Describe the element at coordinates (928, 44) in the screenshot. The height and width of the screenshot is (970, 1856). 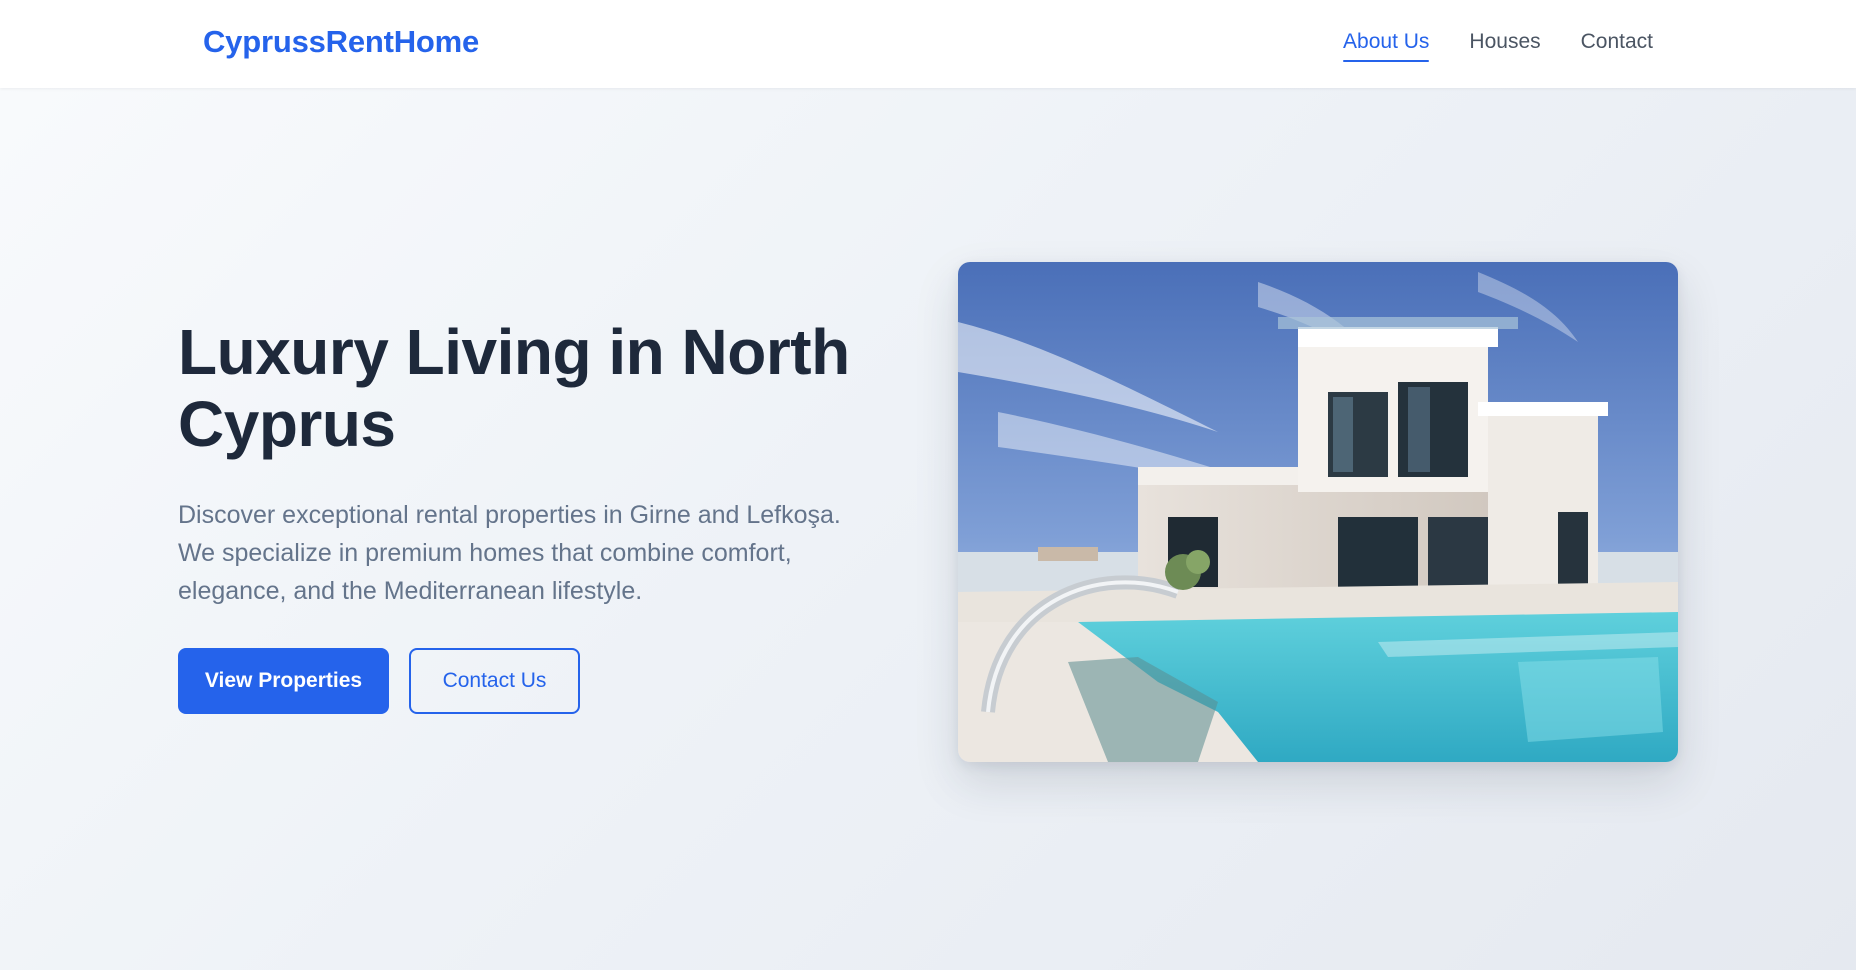
I see `site-header: CyprussRentHome About Us Houses Contact` at that location.